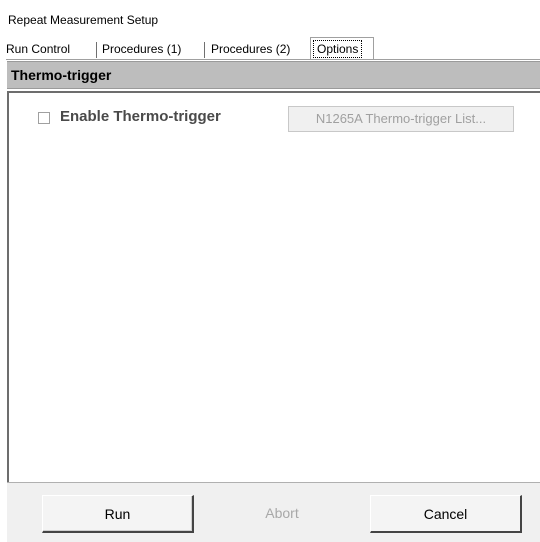 This screenshot has height=542, width=540. Describe the element at coordinates (118, 514) in the screenshot. I see `run-button: Run` at that location.